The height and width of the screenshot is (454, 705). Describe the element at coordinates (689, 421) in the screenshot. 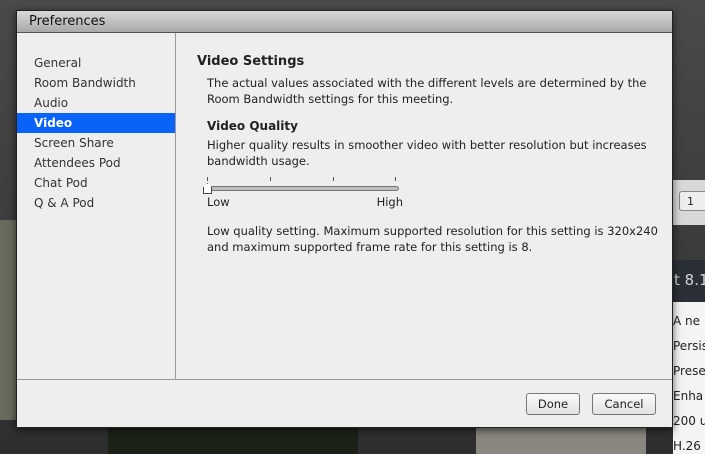

I see `background-note: 200 u` at that location.